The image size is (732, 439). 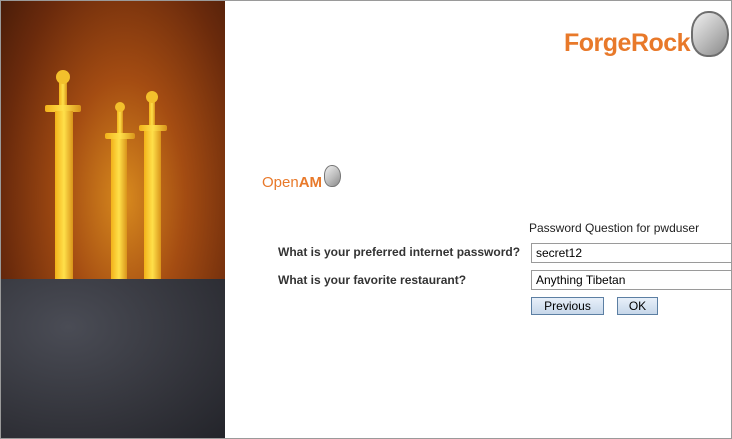 I want to click on logo-forge: Forge, so click(x=597, y=43).